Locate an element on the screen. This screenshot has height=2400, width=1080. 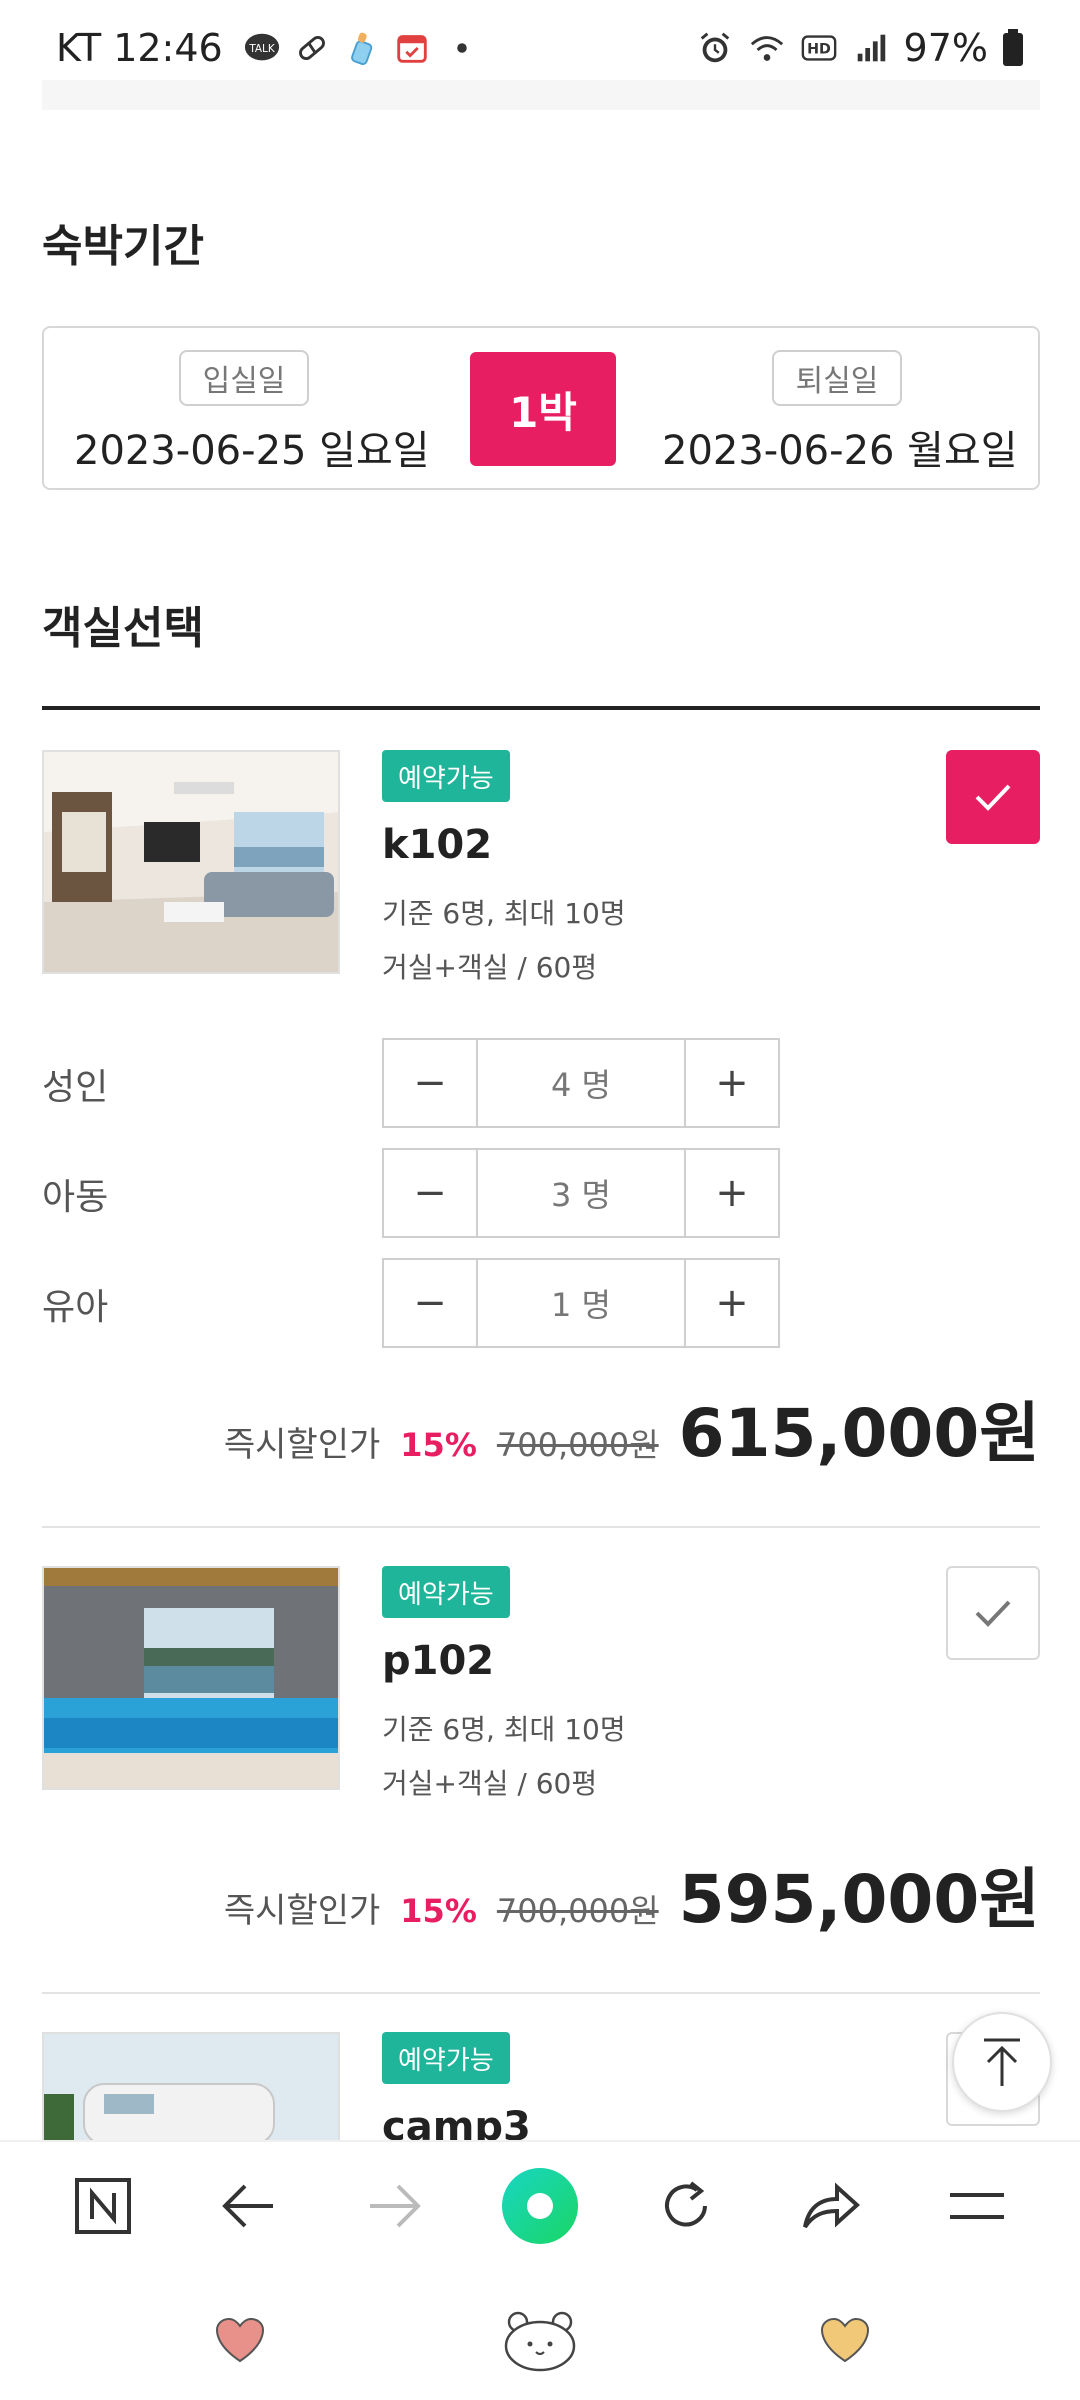
refresh-icon is located at coordinates (685, 2204).